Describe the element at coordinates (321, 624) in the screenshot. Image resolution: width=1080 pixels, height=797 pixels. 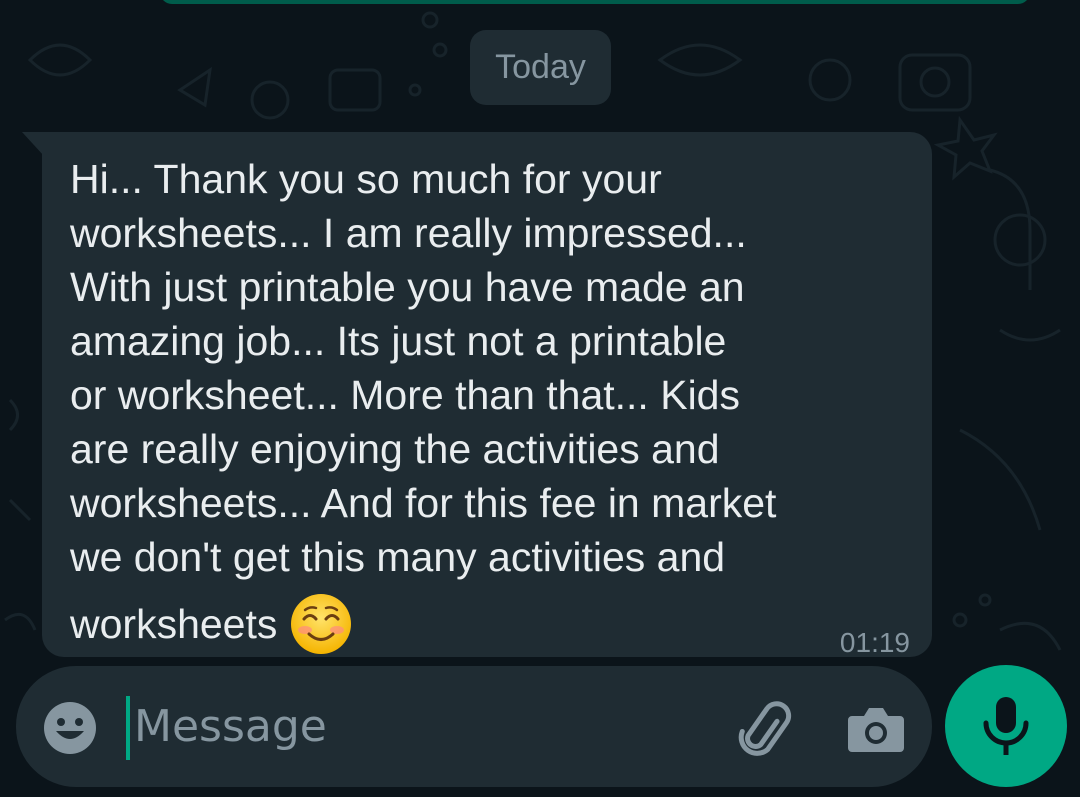
I see `smiling-face-emoji-icon` at that location.